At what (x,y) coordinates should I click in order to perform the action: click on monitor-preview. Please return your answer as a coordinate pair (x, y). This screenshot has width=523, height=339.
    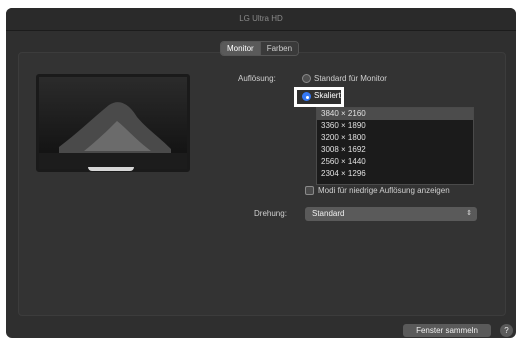
    Looking at the image, I should click on (113, 123).